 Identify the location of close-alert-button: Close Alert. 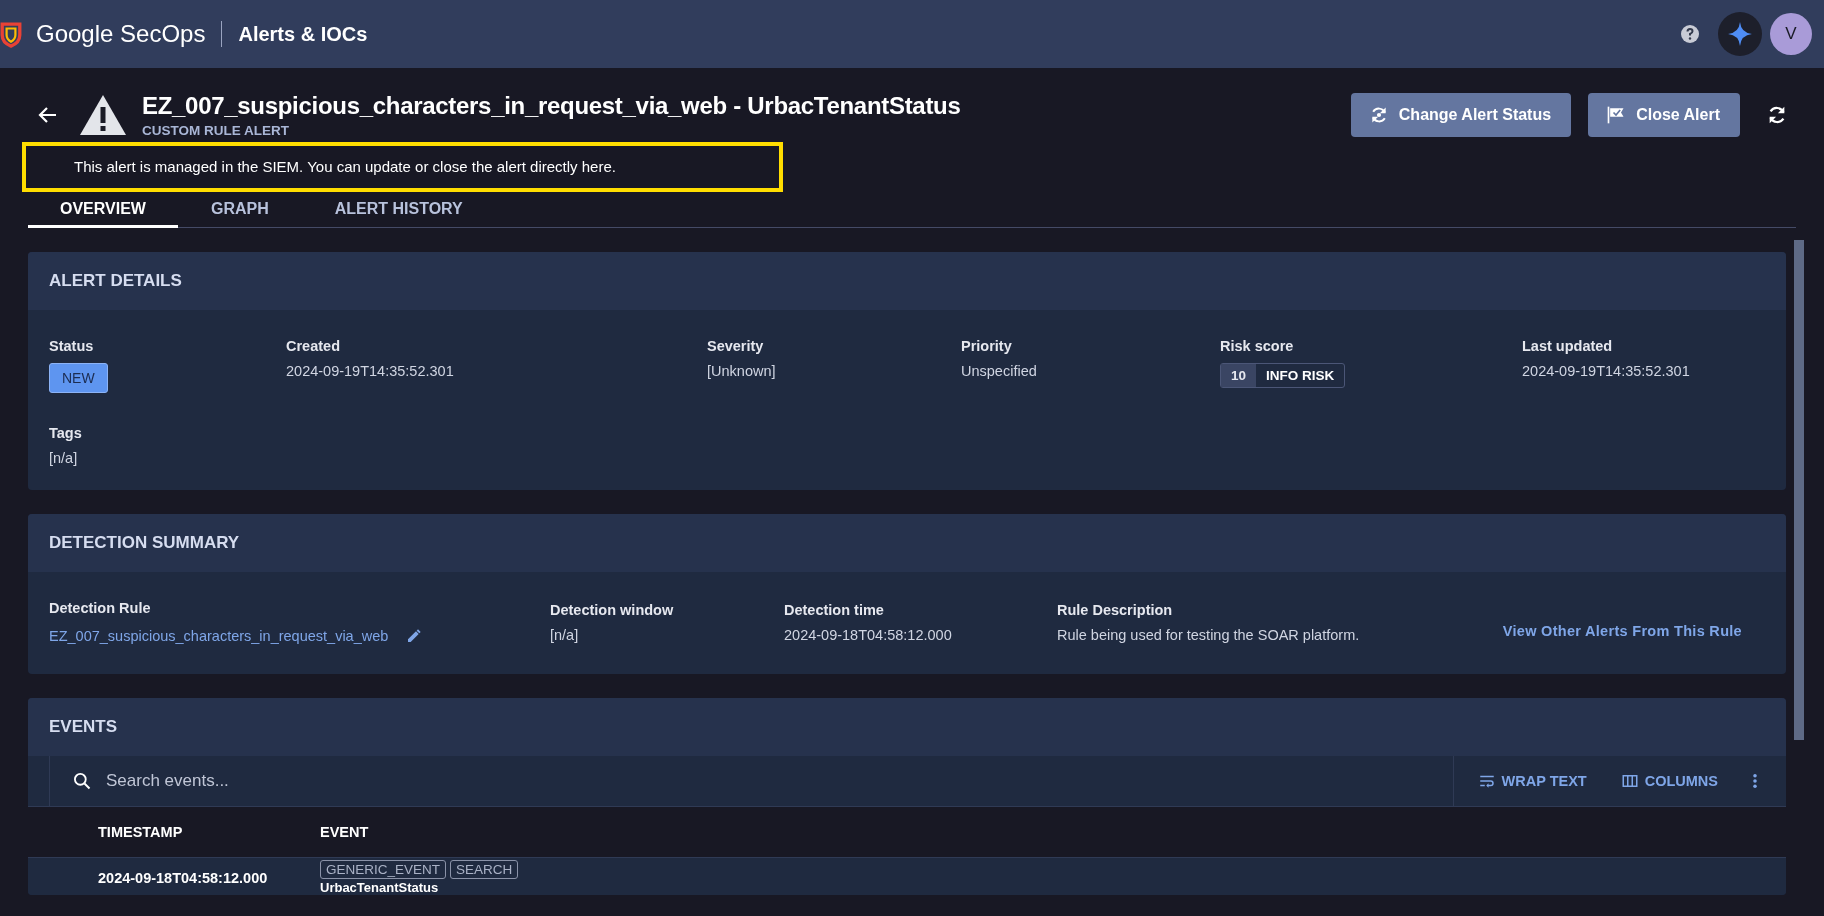
(1664, 115).